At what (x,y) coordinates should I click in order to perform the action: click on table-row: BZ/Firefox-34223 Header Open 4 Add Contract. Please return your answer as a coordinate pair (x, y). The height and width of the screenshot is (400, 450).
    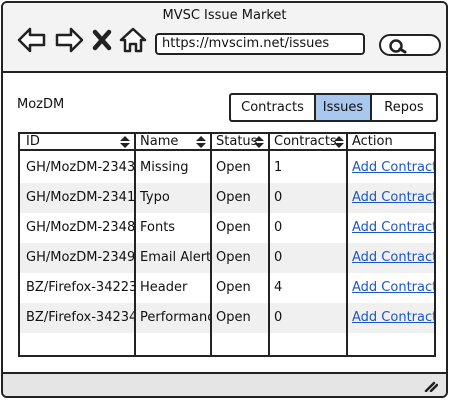
    Looking at the image, I should click on (227, 288).